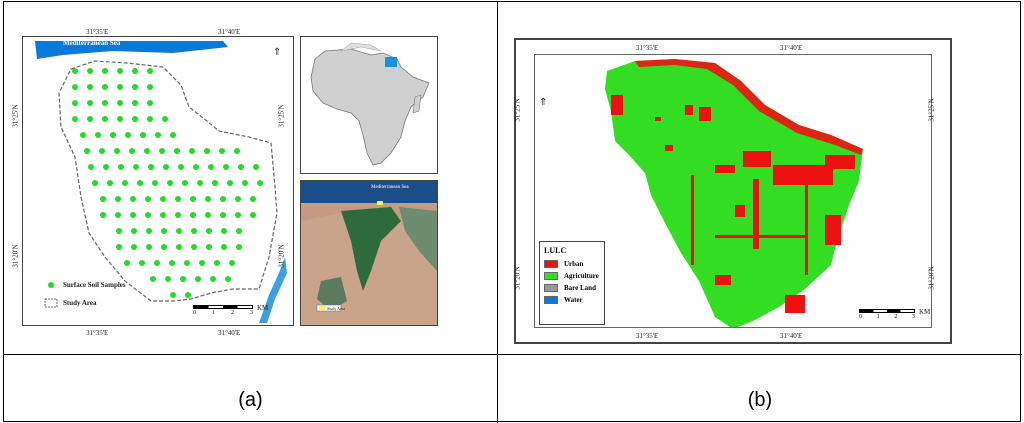  What do you see at coordinates (760, 399) in the screenshot?
I see `caption-b: (b)` at bounding box center [760, 399].